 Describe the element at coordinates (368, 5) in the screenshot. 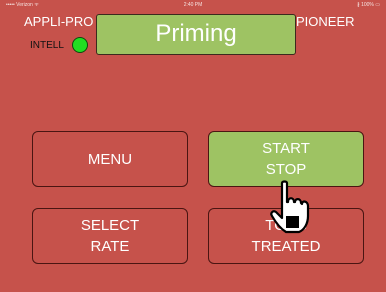

I see `battery-indicator: ∦ 100% ▭` at that location.